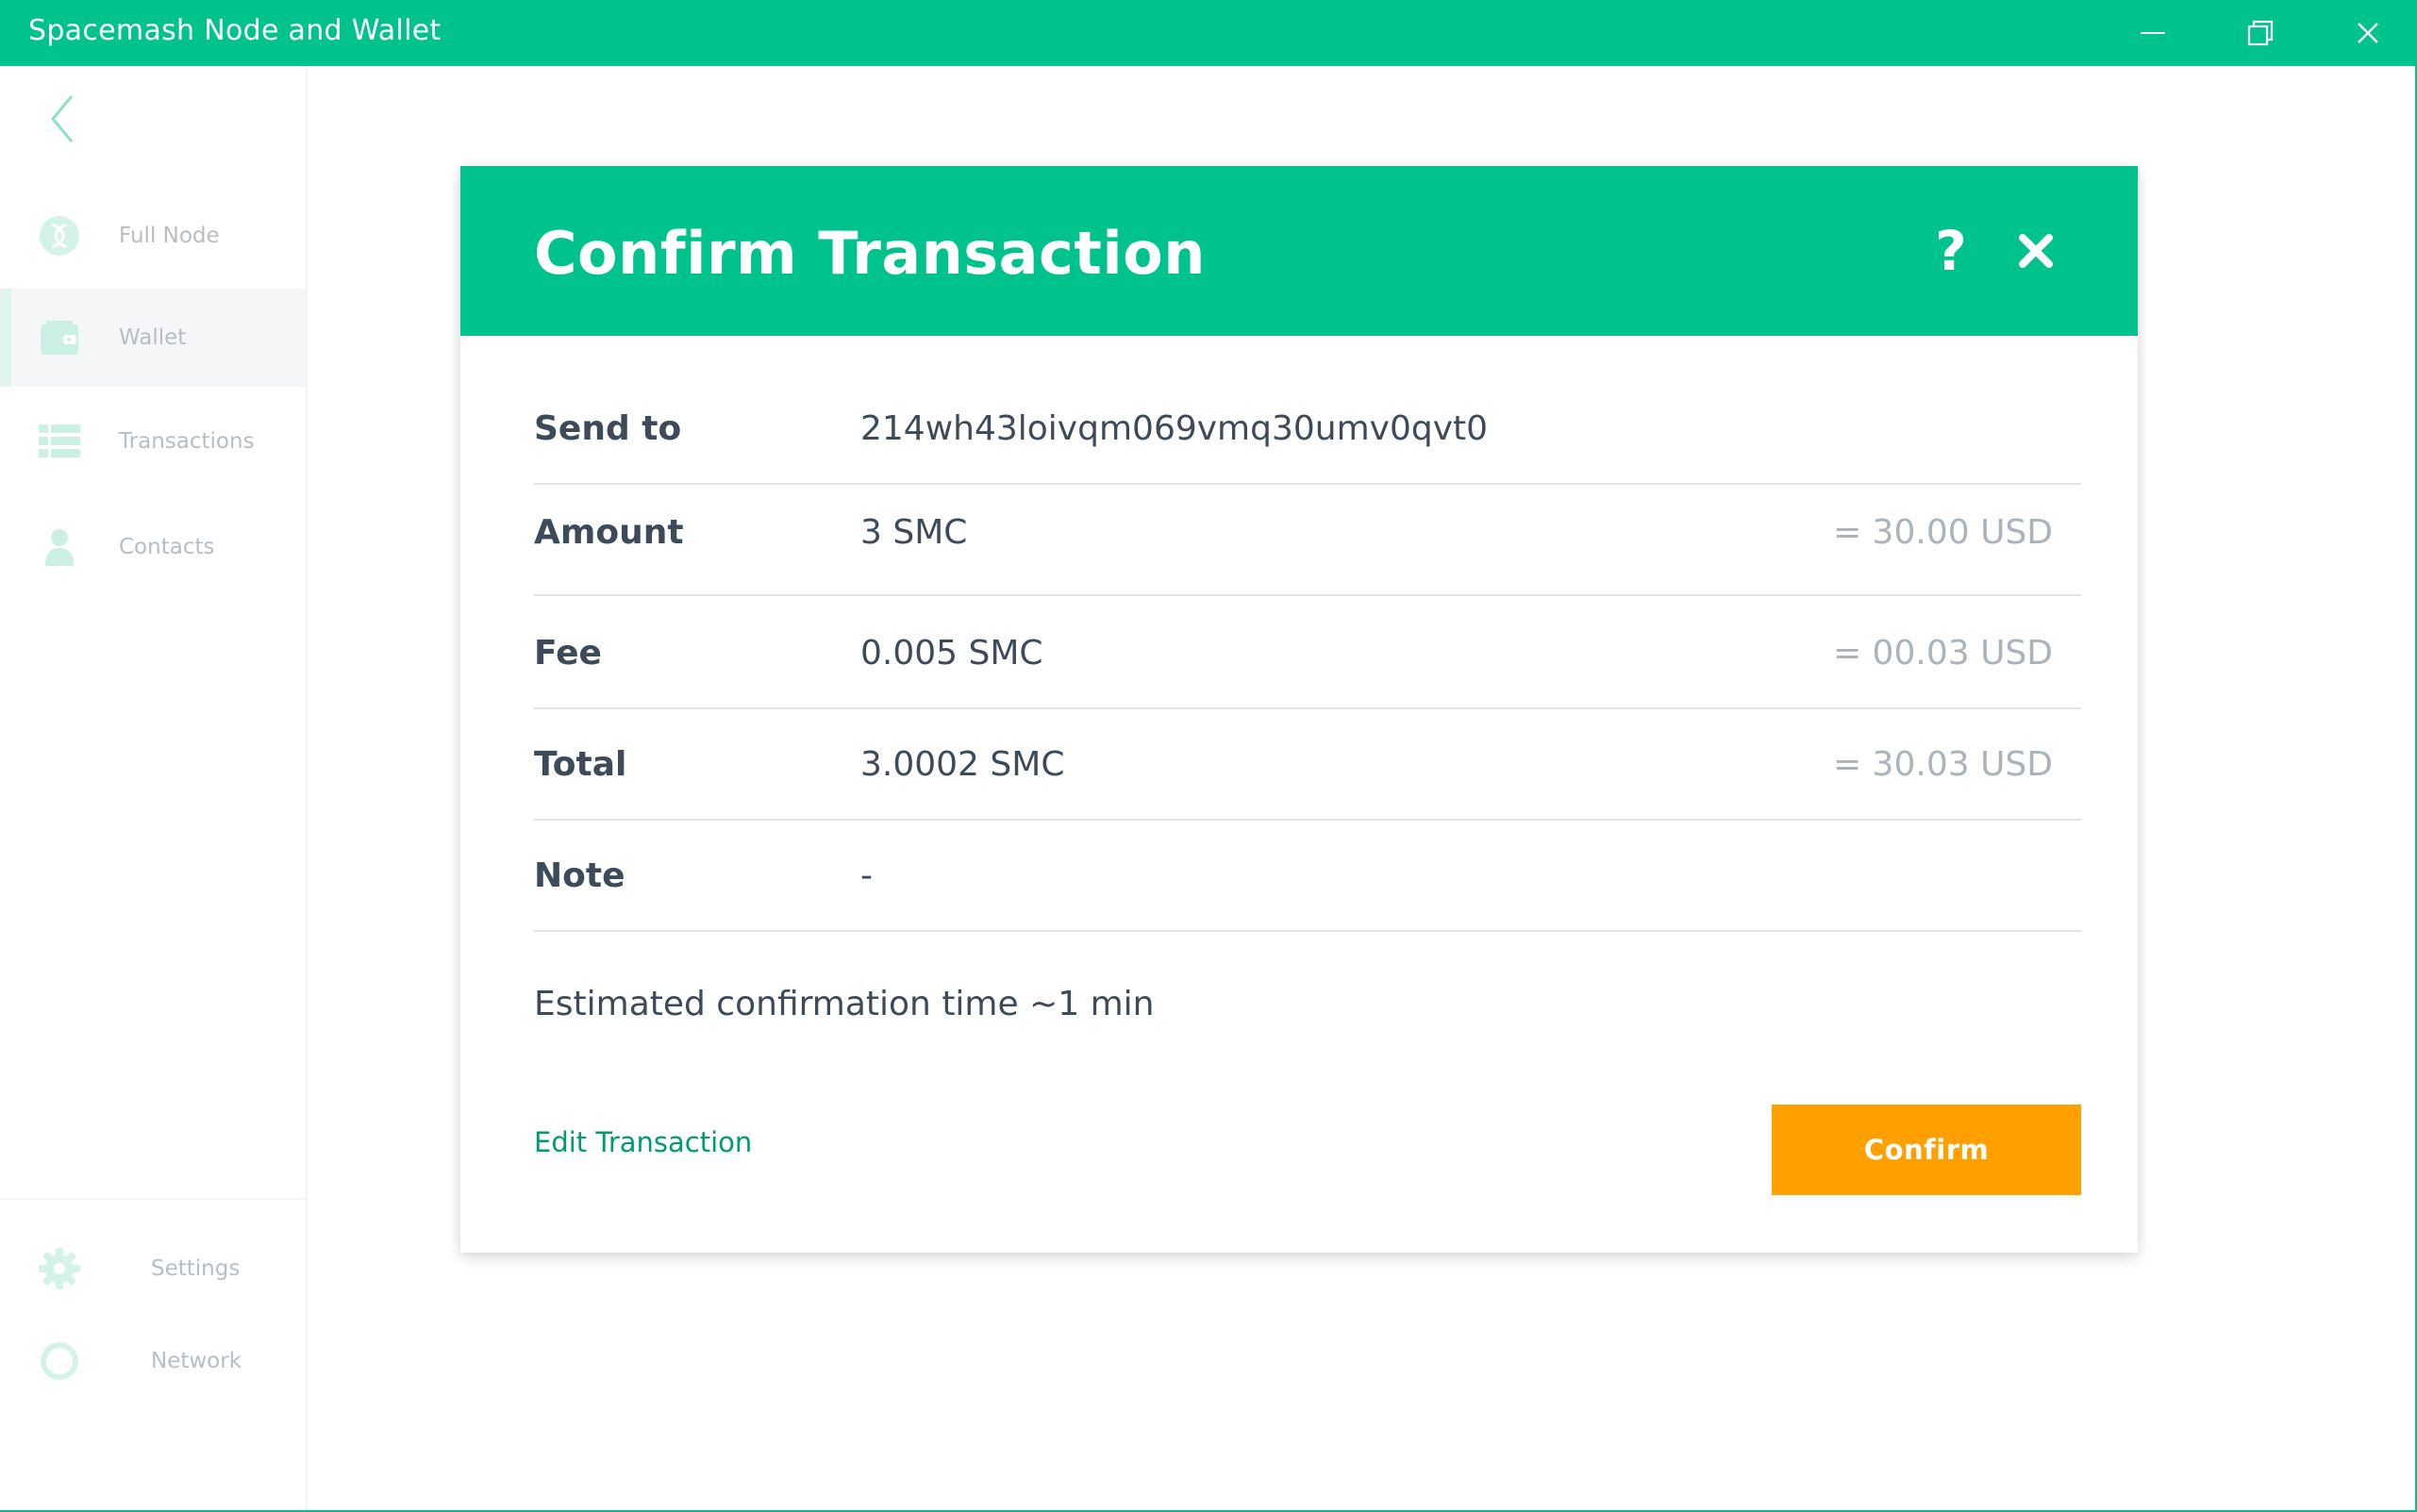 Image resolution: width=2417 pixels, height=1512 pixels. Describe the element at coordinates (914, 532) in the screenshot. I see `amount-value: 3 SMC` at that location.